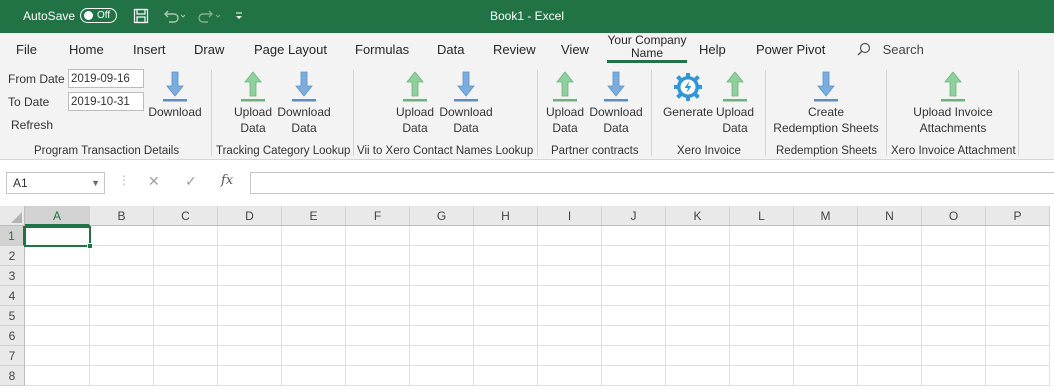 The height and width of the screenshot is (392, 1054). I want to click on tab-formulas: Formulas, so click(382, 49).